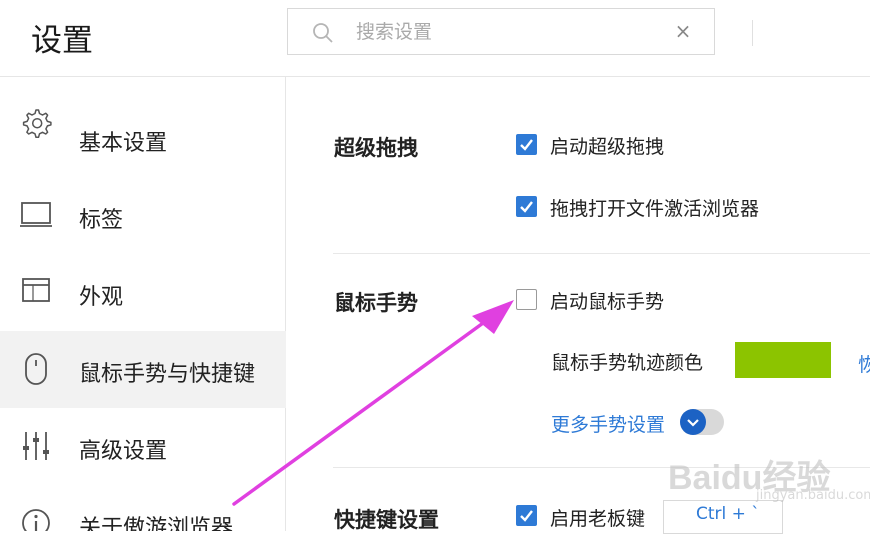  I want to click on sidebar-item-advanced: 高级设置, so click(143, 446).